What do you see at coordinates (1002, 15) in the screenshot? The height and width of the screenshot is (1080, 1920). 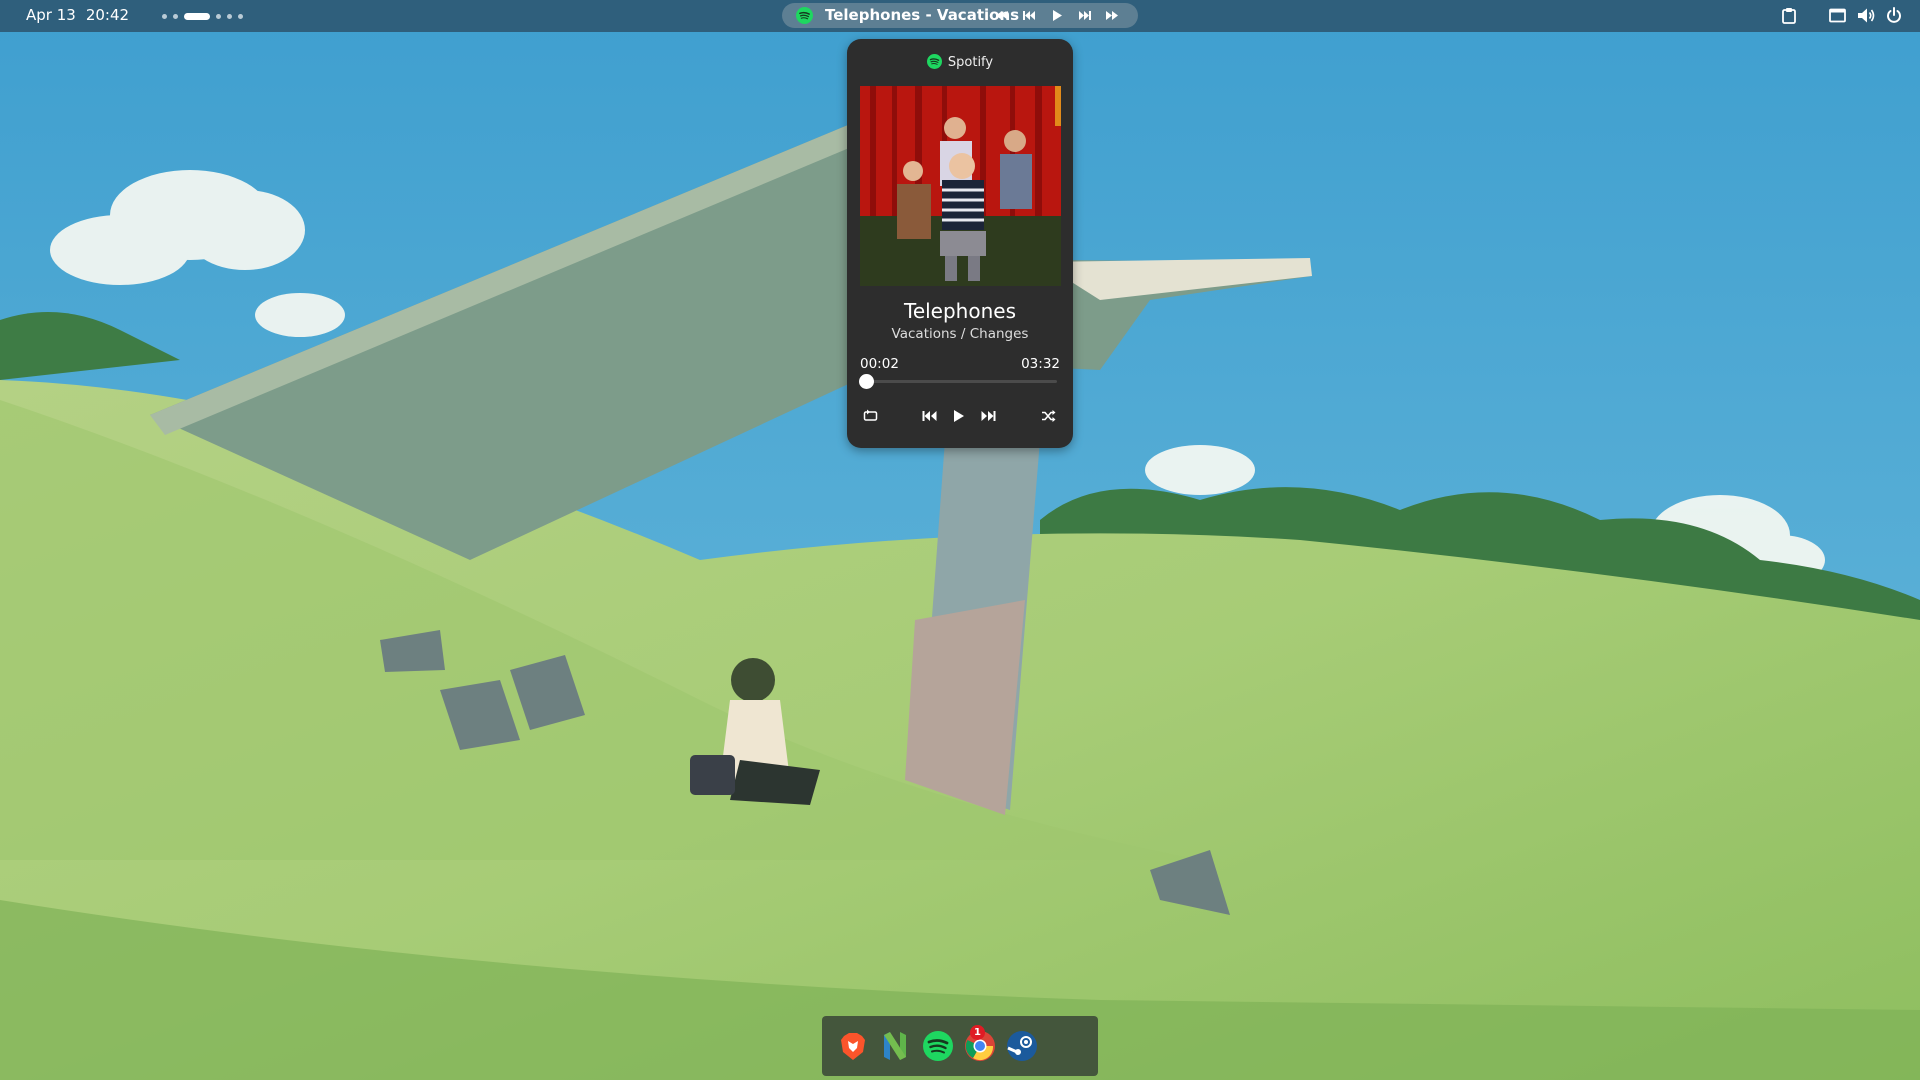 I see `seek-backward-button` at bounding box center [1002, 15].